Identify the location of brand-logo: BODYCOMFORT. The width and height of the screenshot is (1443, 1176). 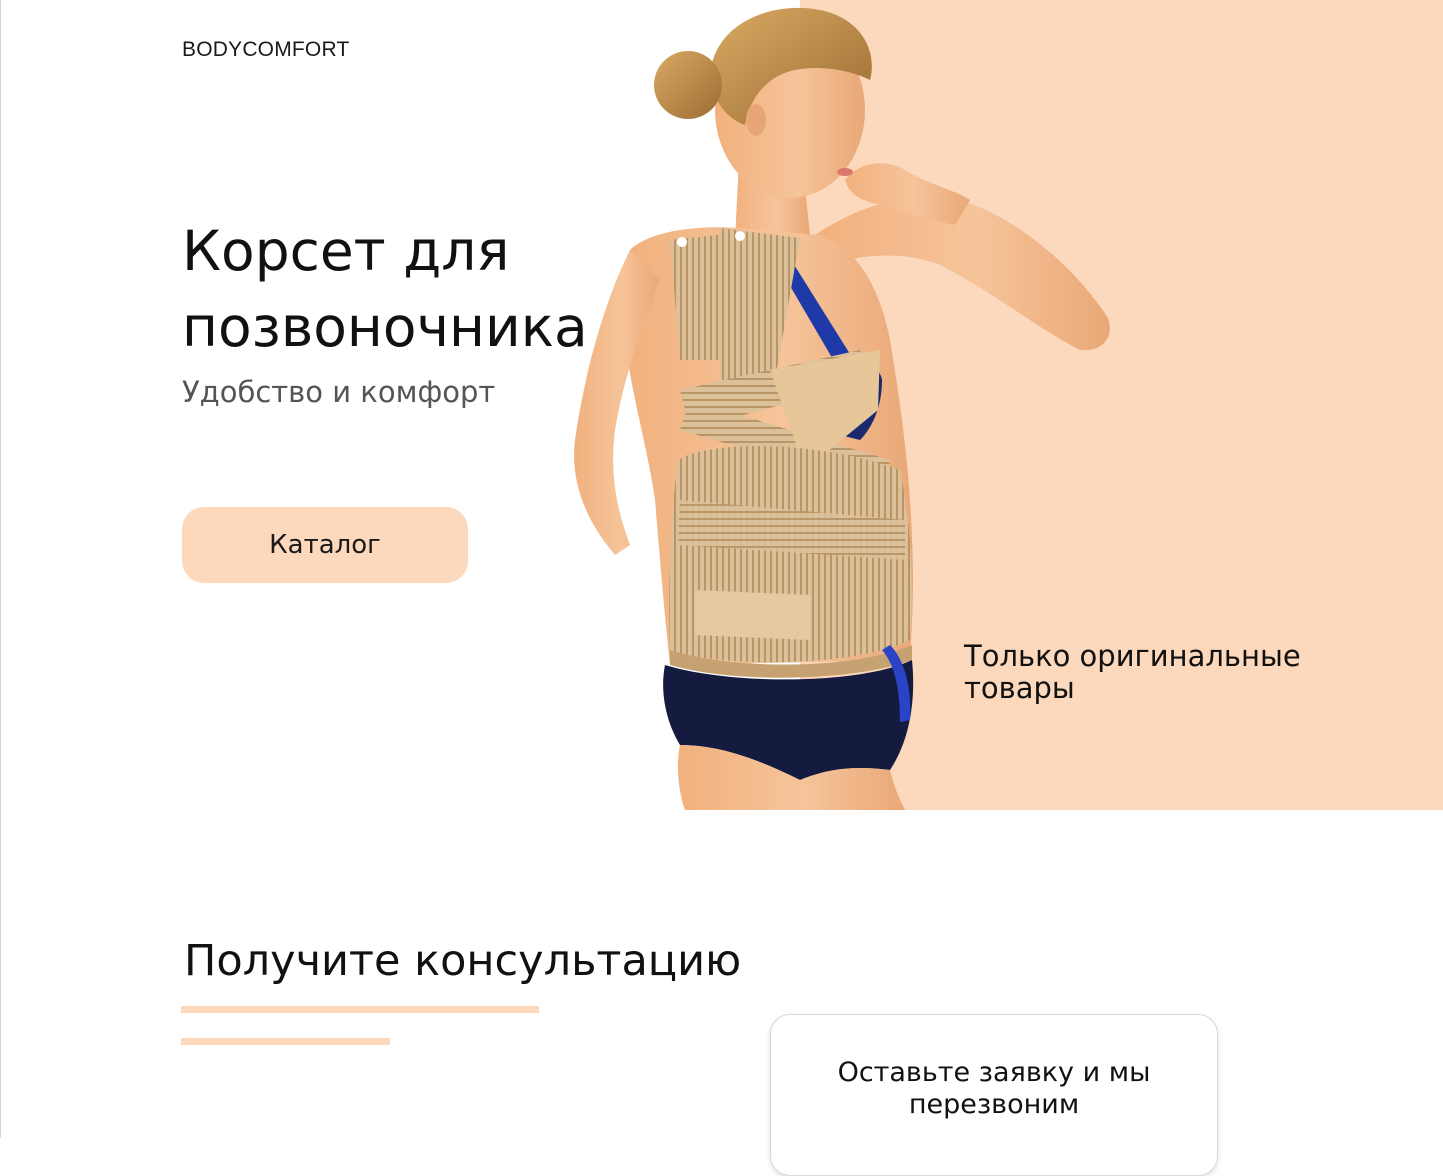
(265, 50).